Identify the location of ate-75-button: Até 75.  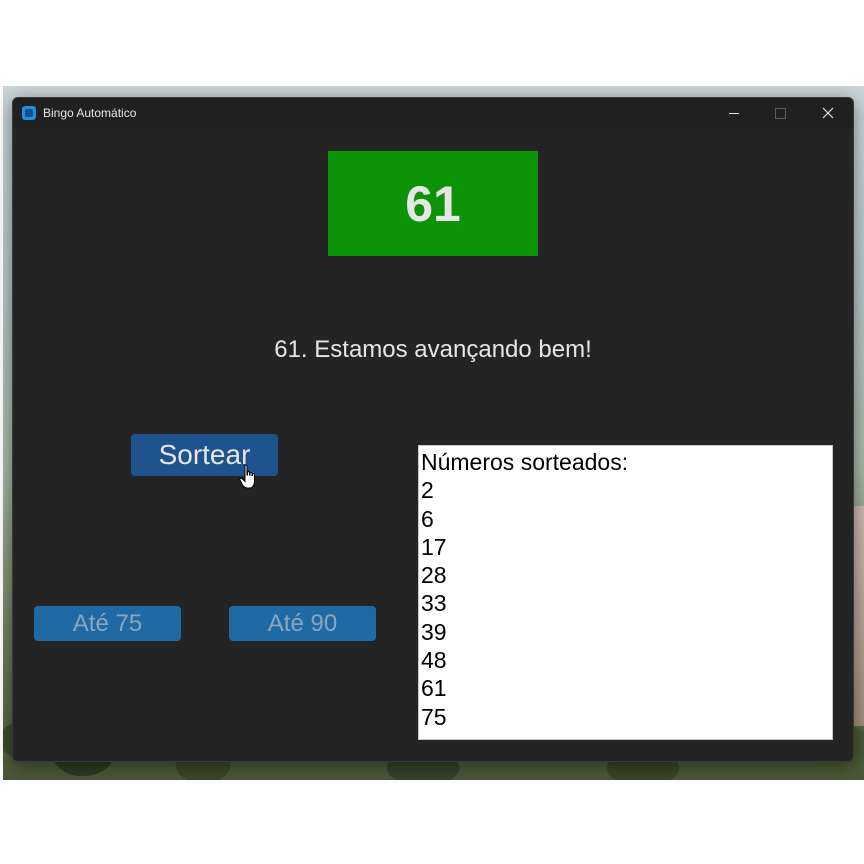
(107, 623).